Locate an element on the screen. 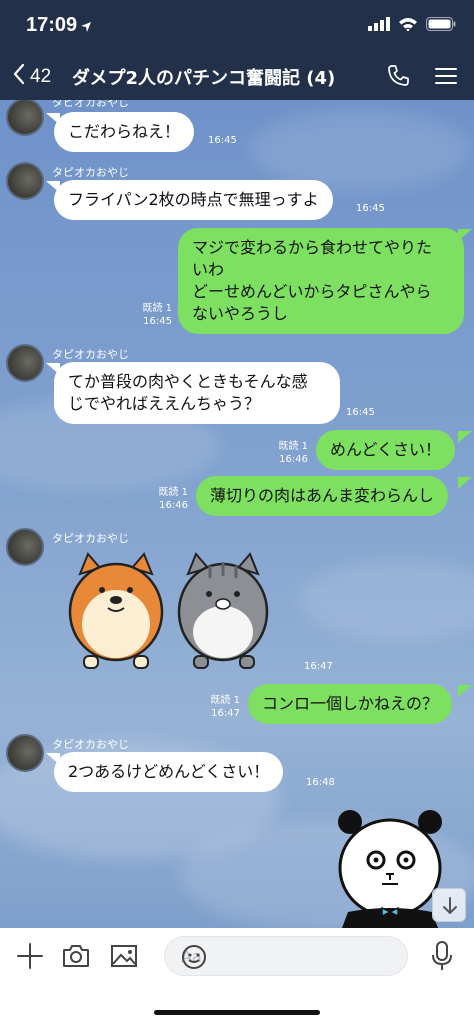  plus-icon is located at coordinates (30, 958).